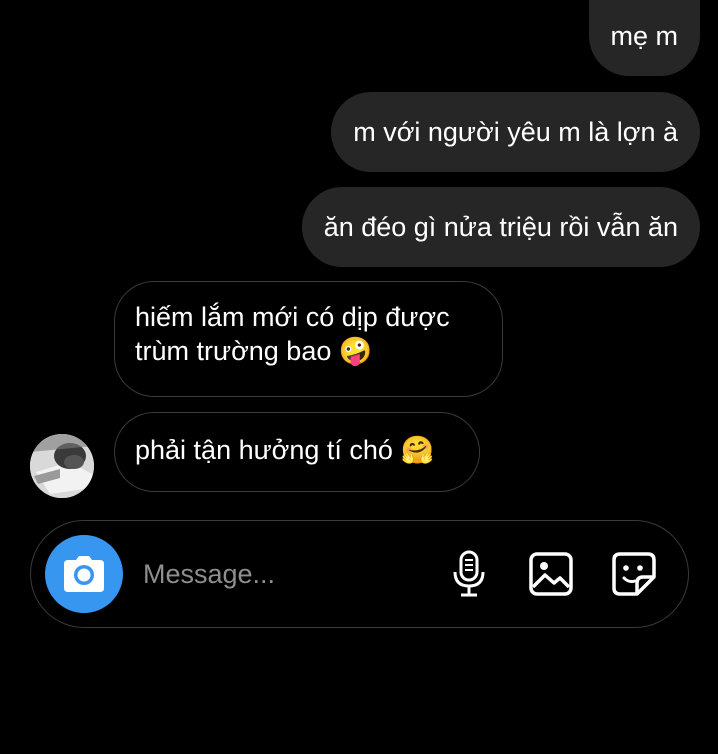 The image size is (718, 754). I want to click on incoming-message: phải tận hưởng tí chó 🤗, so click(297, 452).